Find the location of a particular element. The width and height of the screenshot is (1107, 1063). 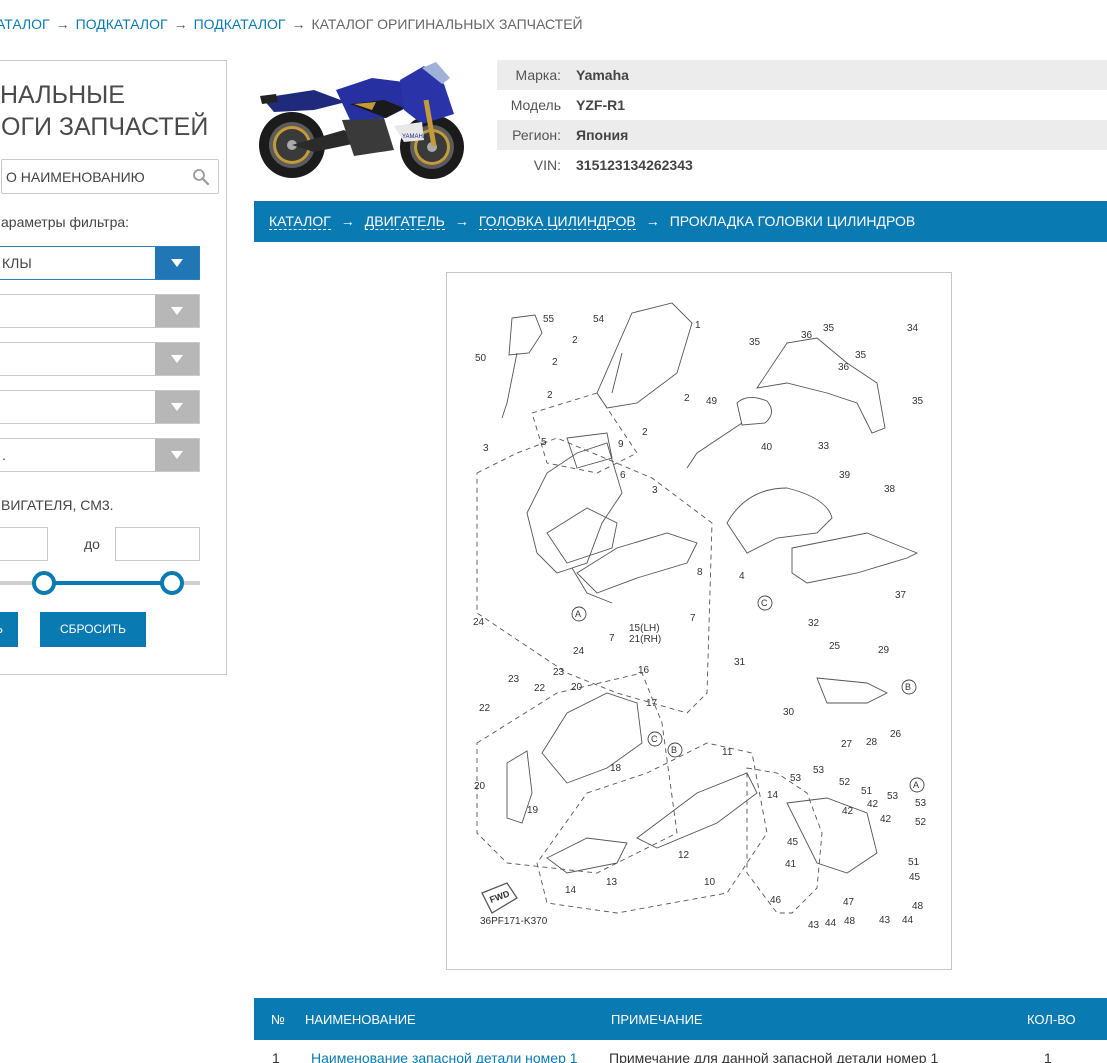

svg-text: 34 is located at coordinates (913, 328).